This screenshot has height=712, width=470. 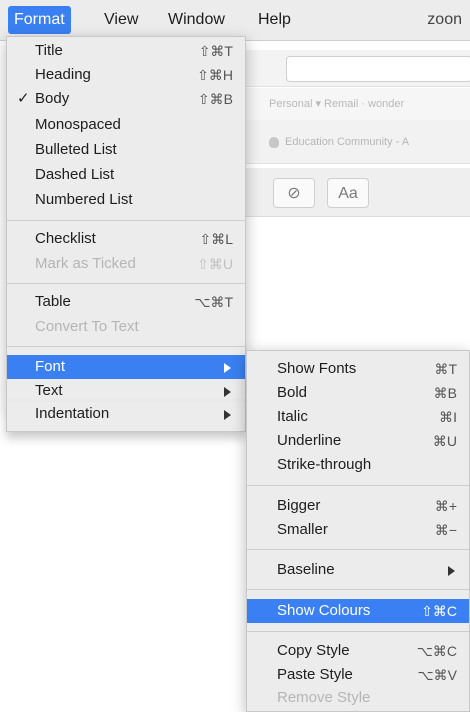 I want to click on menu-item-label: Bigger, so click(x=299, y=505).